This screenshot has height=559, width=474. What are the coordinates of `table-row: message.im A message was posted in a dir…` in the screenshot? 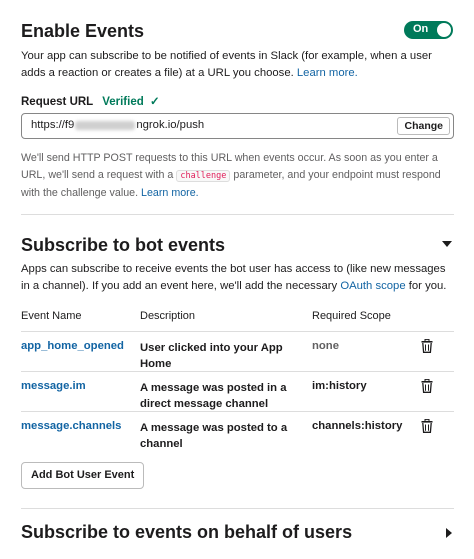 It's located at (237, 391).